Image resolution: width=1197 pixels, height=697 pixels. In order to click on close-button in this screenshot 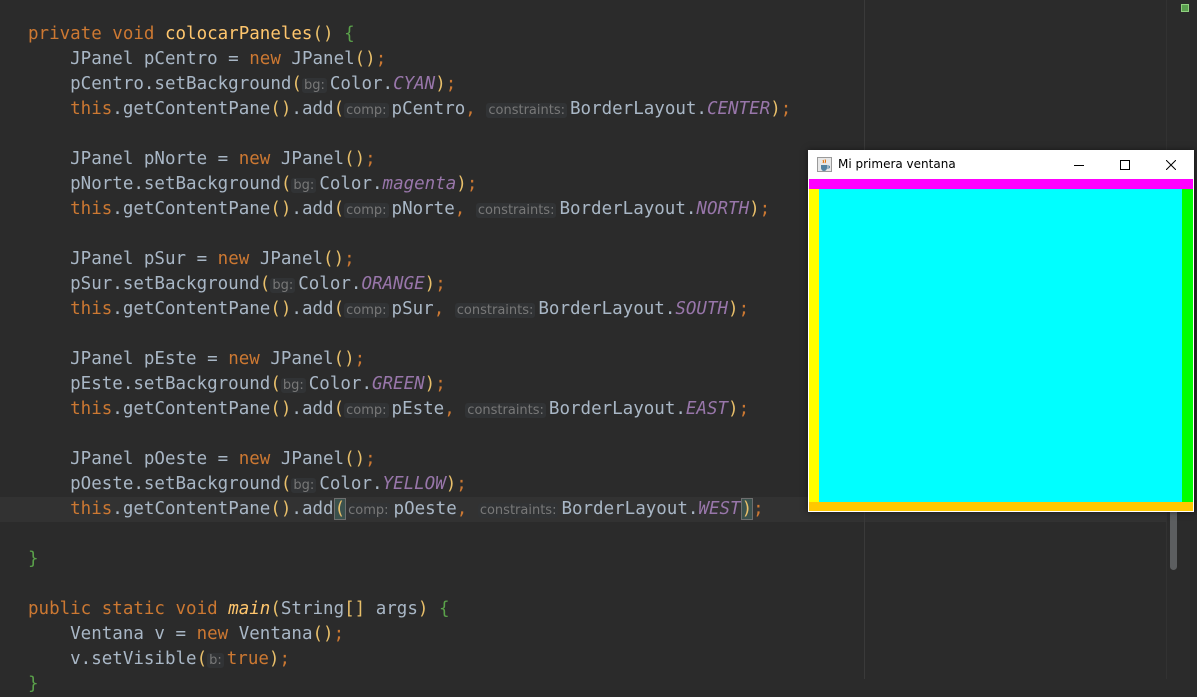, I will do `click(1171, 164)`.